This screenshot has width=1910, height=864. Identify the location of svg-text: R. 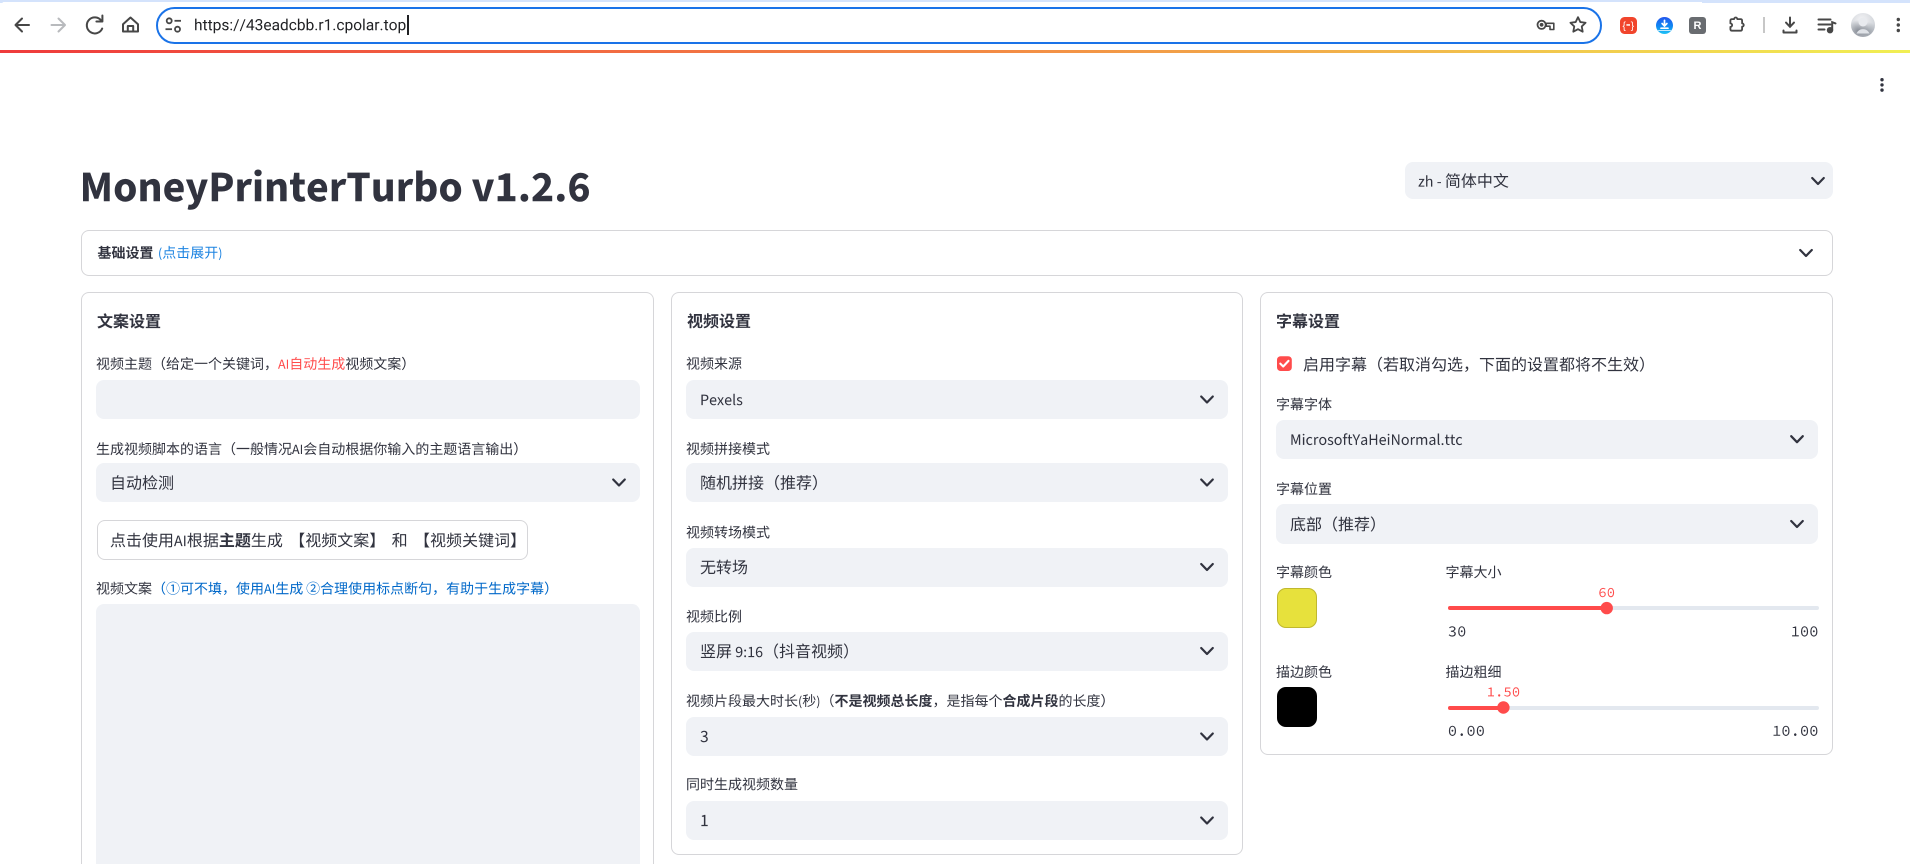
(1698, 26).